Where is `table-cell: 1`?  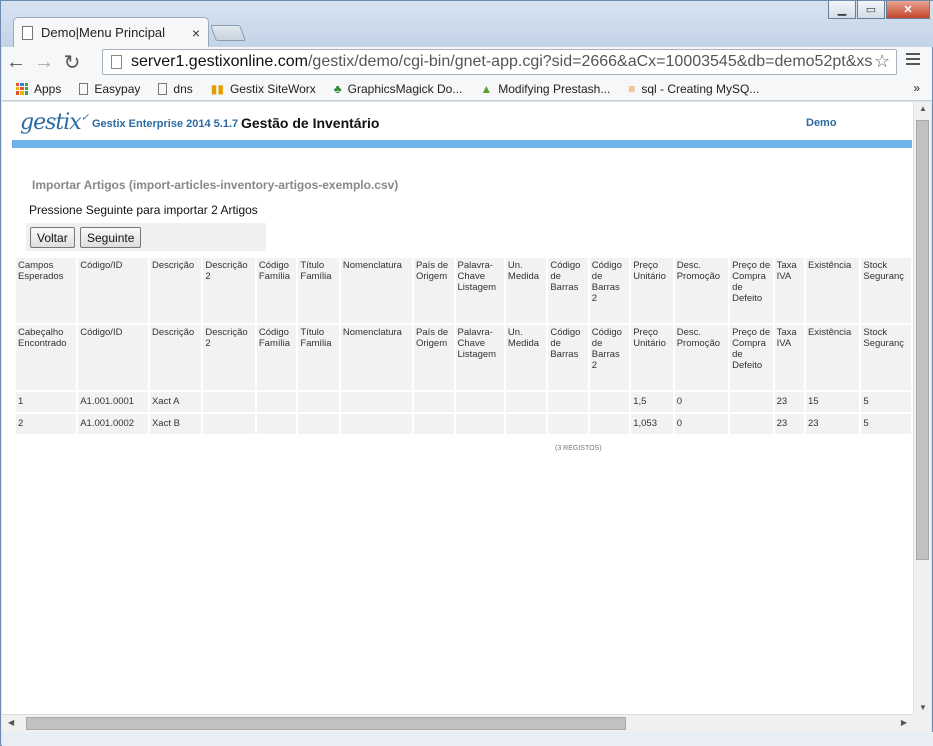 table-cell: 1 is located at coordinates (46, 402).